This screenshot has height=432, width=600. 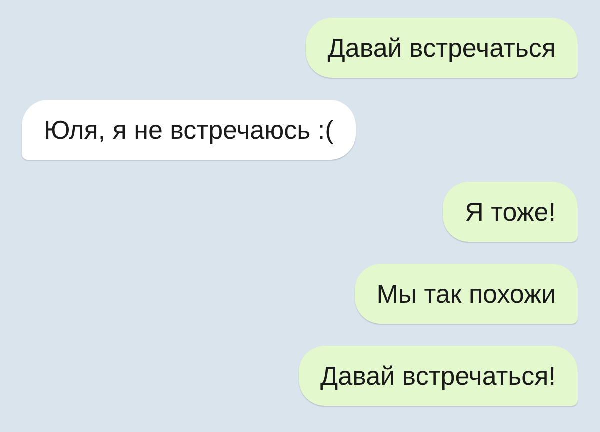 I want to click on outgoing-message: Давай встречаться!, so click(x=438, y=376).